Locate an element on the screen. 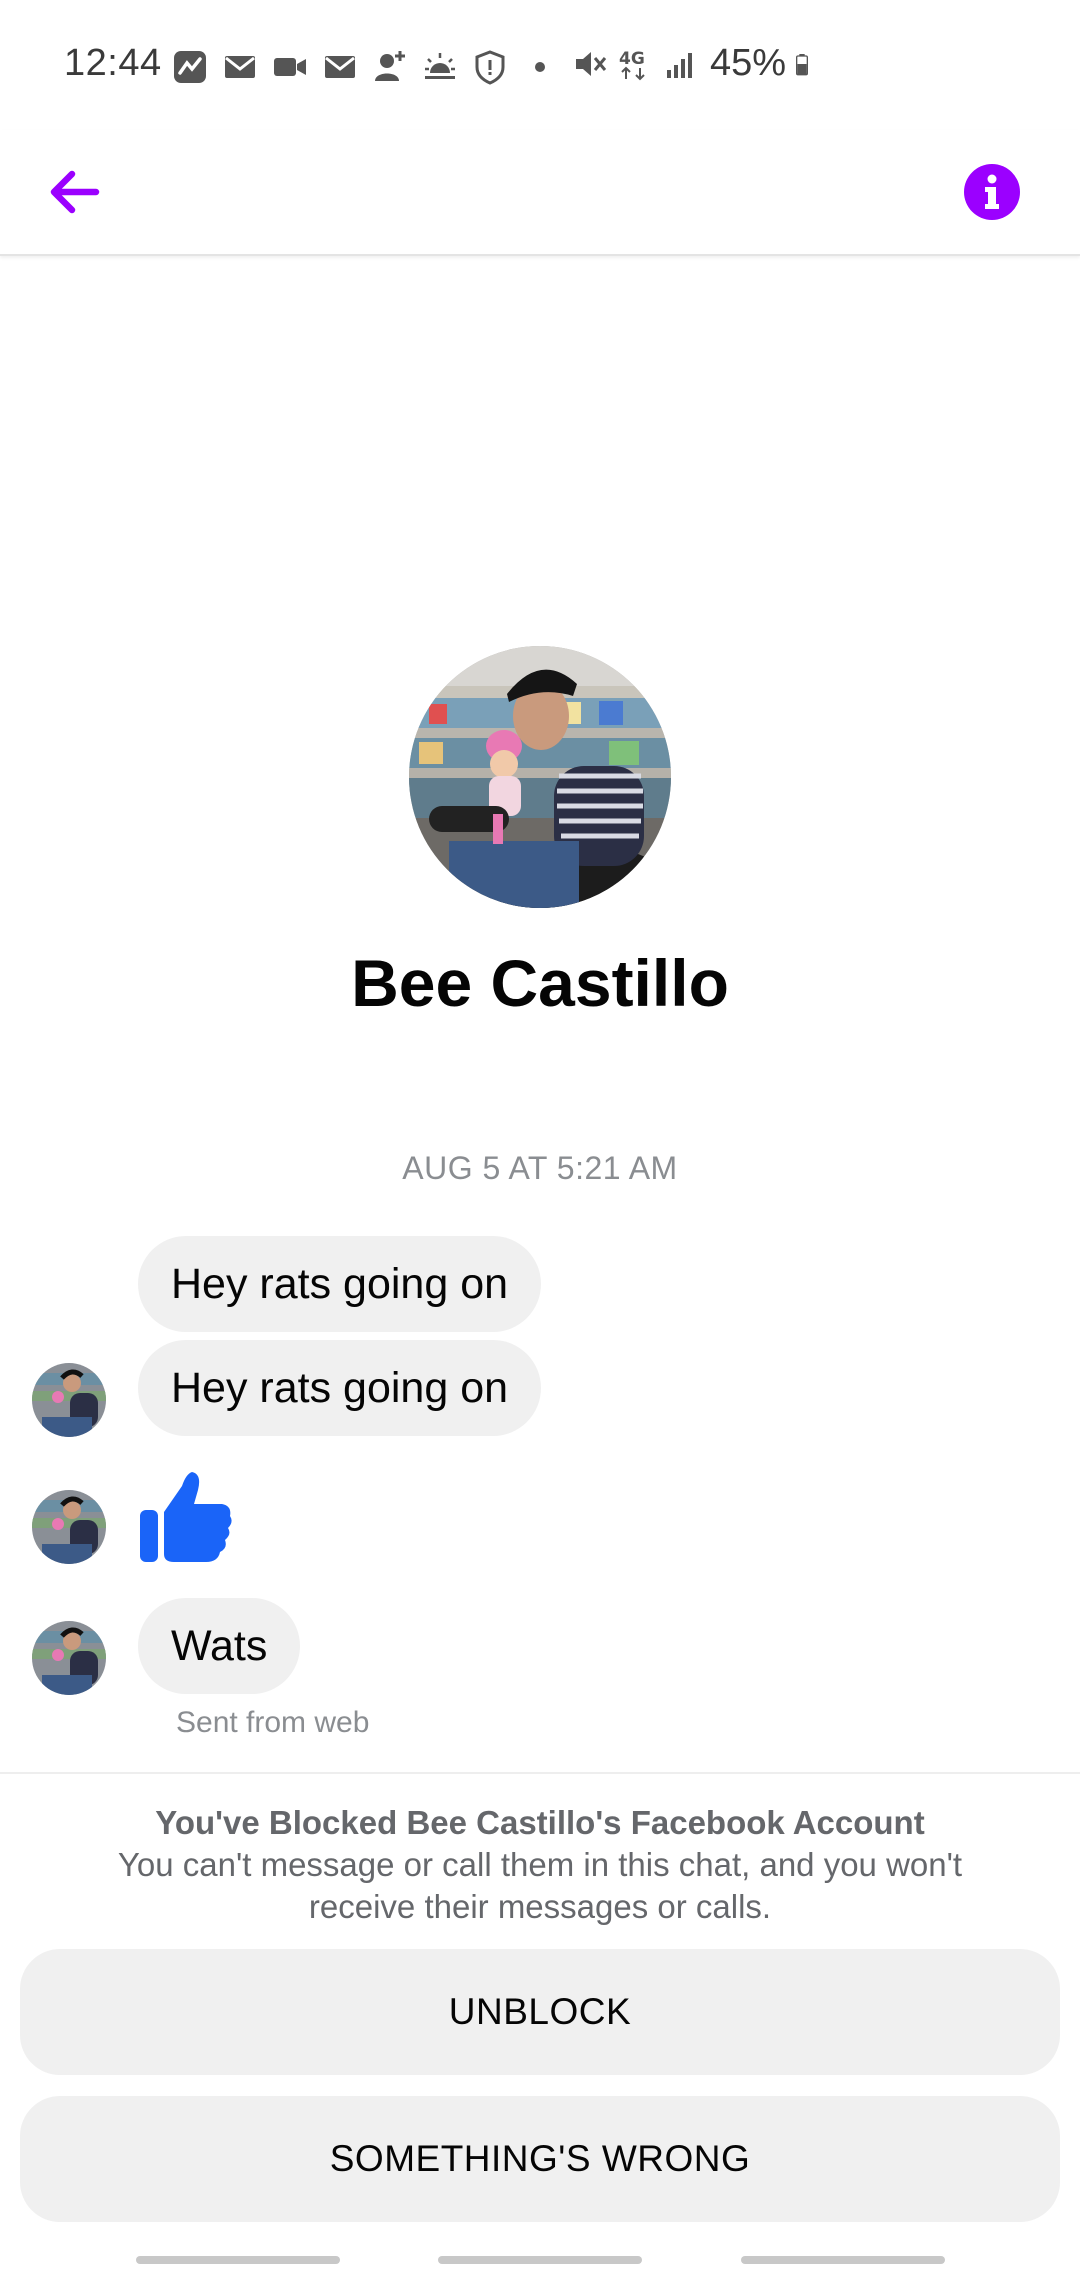 The width and height of the screenshot is (1080, 2280). 4g-lte-icon: 4G is located at coordinates (632, 64).